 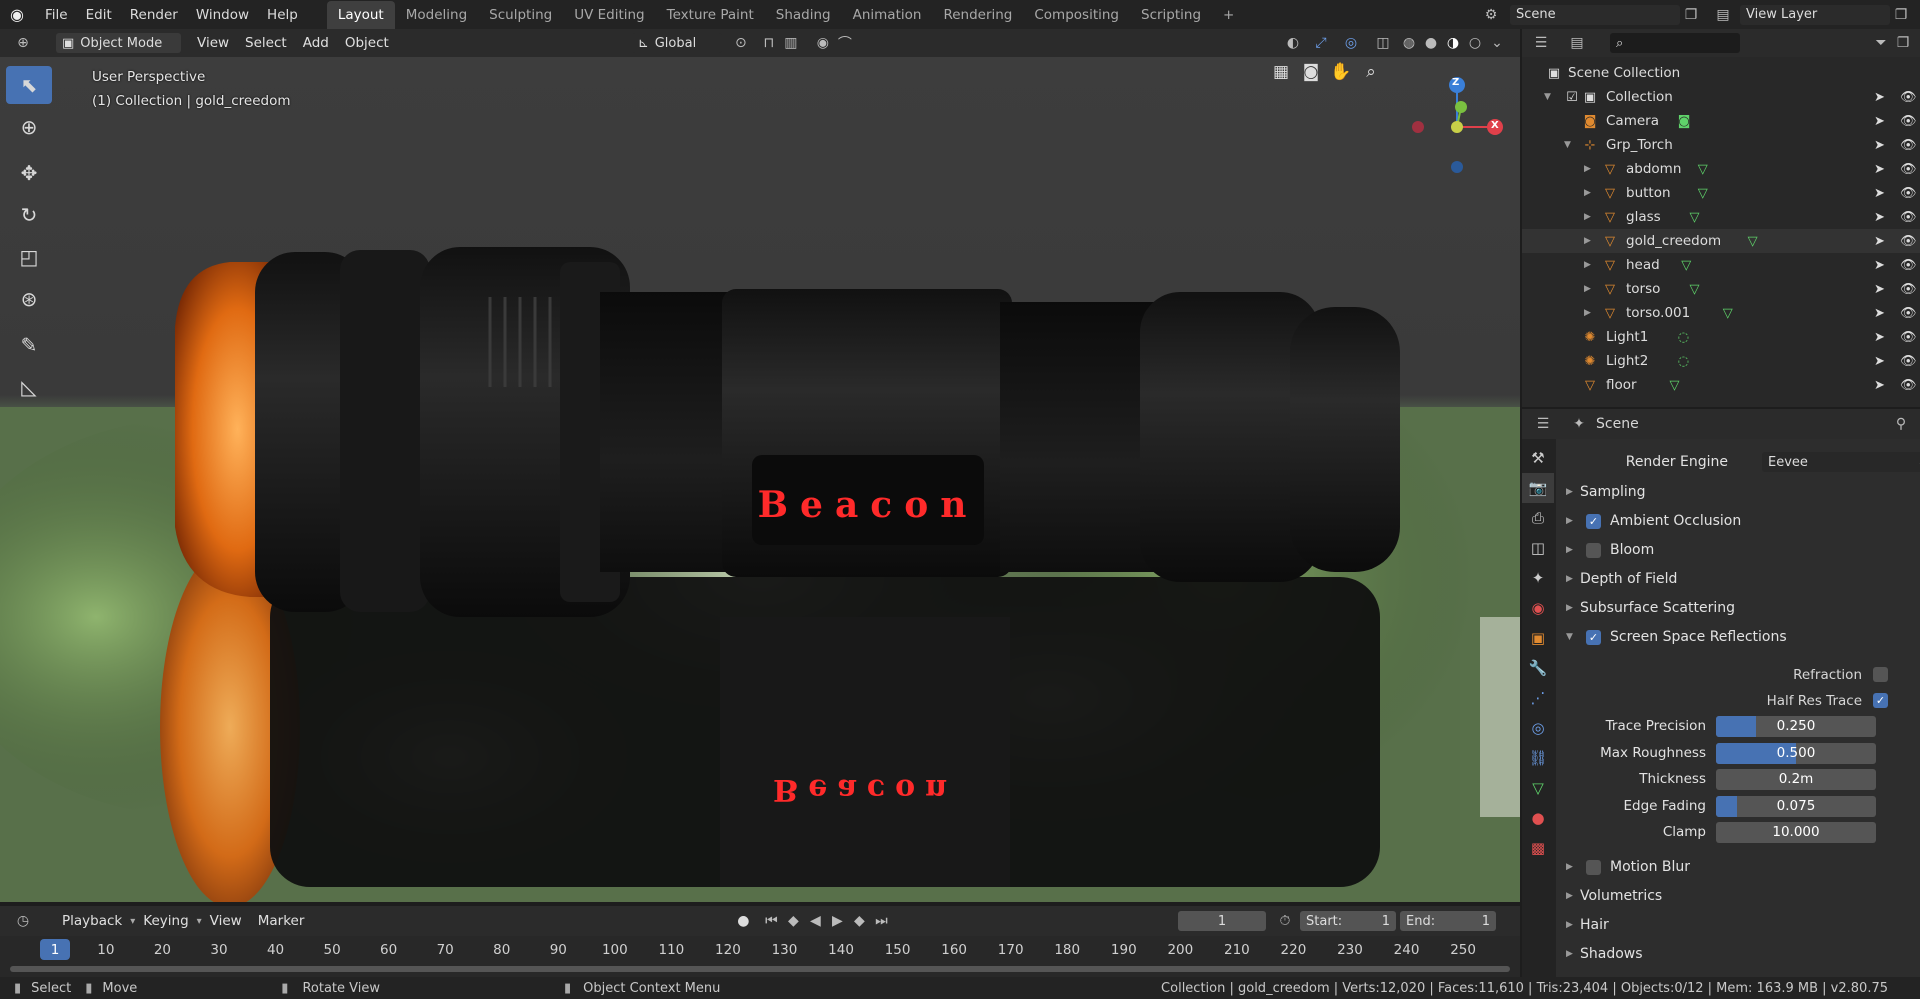 I want to click on shading-rendered-icon: ○, so click(x=1475, y=43).